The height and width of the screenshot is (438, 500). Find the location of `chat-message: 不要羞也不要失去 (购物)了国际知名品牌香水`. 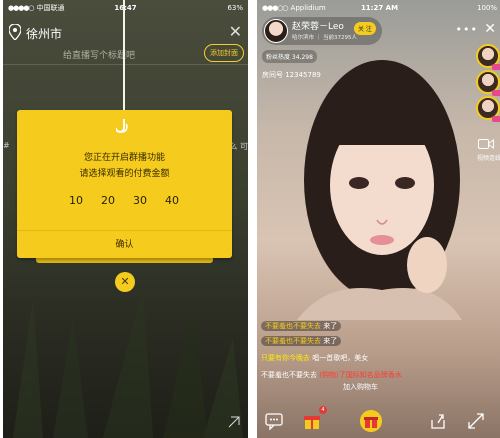

chat-message: 不要羞也不要失去 (购物)了国际知名品牌香水 is located at coordinates (331, 375).